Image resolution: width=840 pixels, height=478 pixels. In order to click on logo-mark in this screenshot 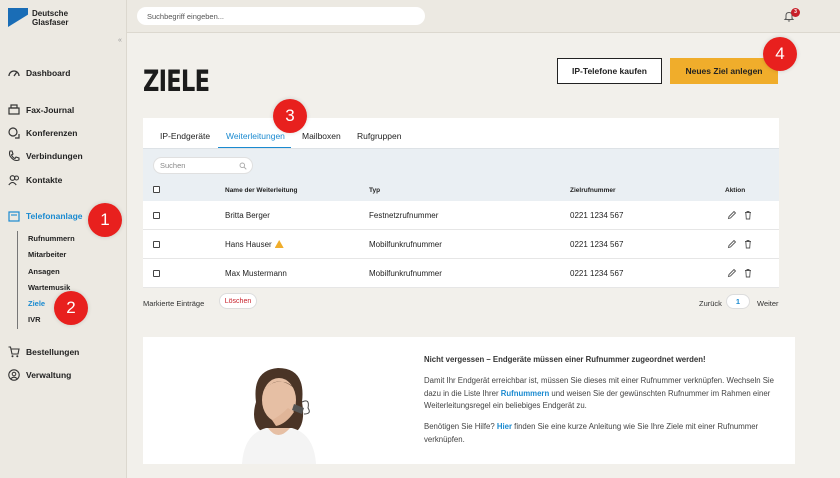, I will do `click(18, 17)`.